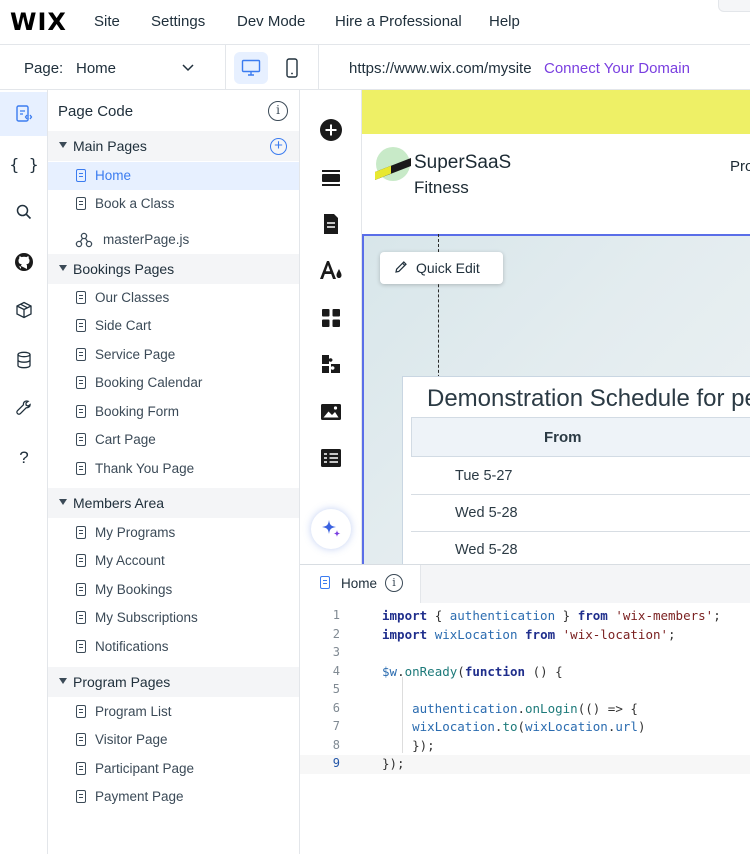 The height and width of the screenshot is (854, 750). I want to click on chevron-down-icon, so click(188, 67).